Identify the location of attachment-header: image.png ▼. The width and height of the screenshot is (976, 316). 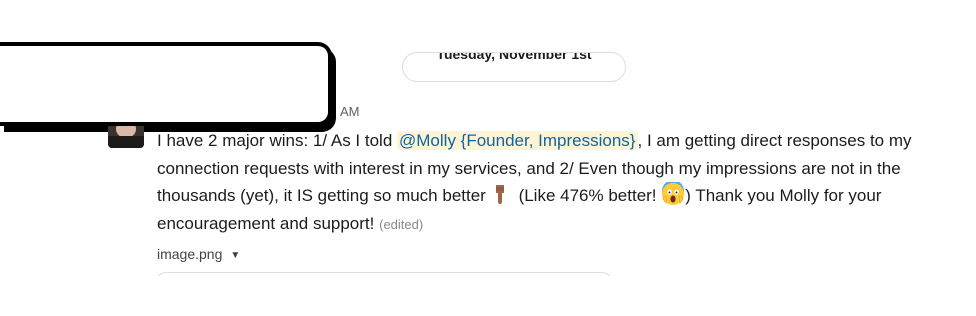
(198, 254).